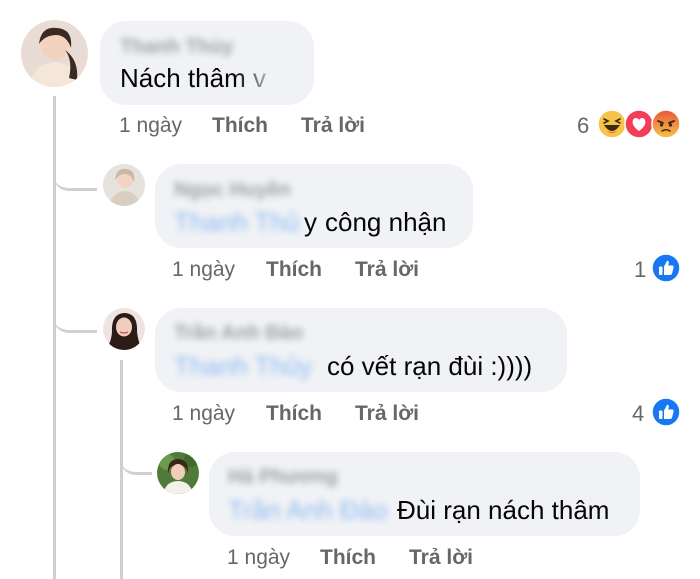  I want to click on angry-icon, so click(666, 124).